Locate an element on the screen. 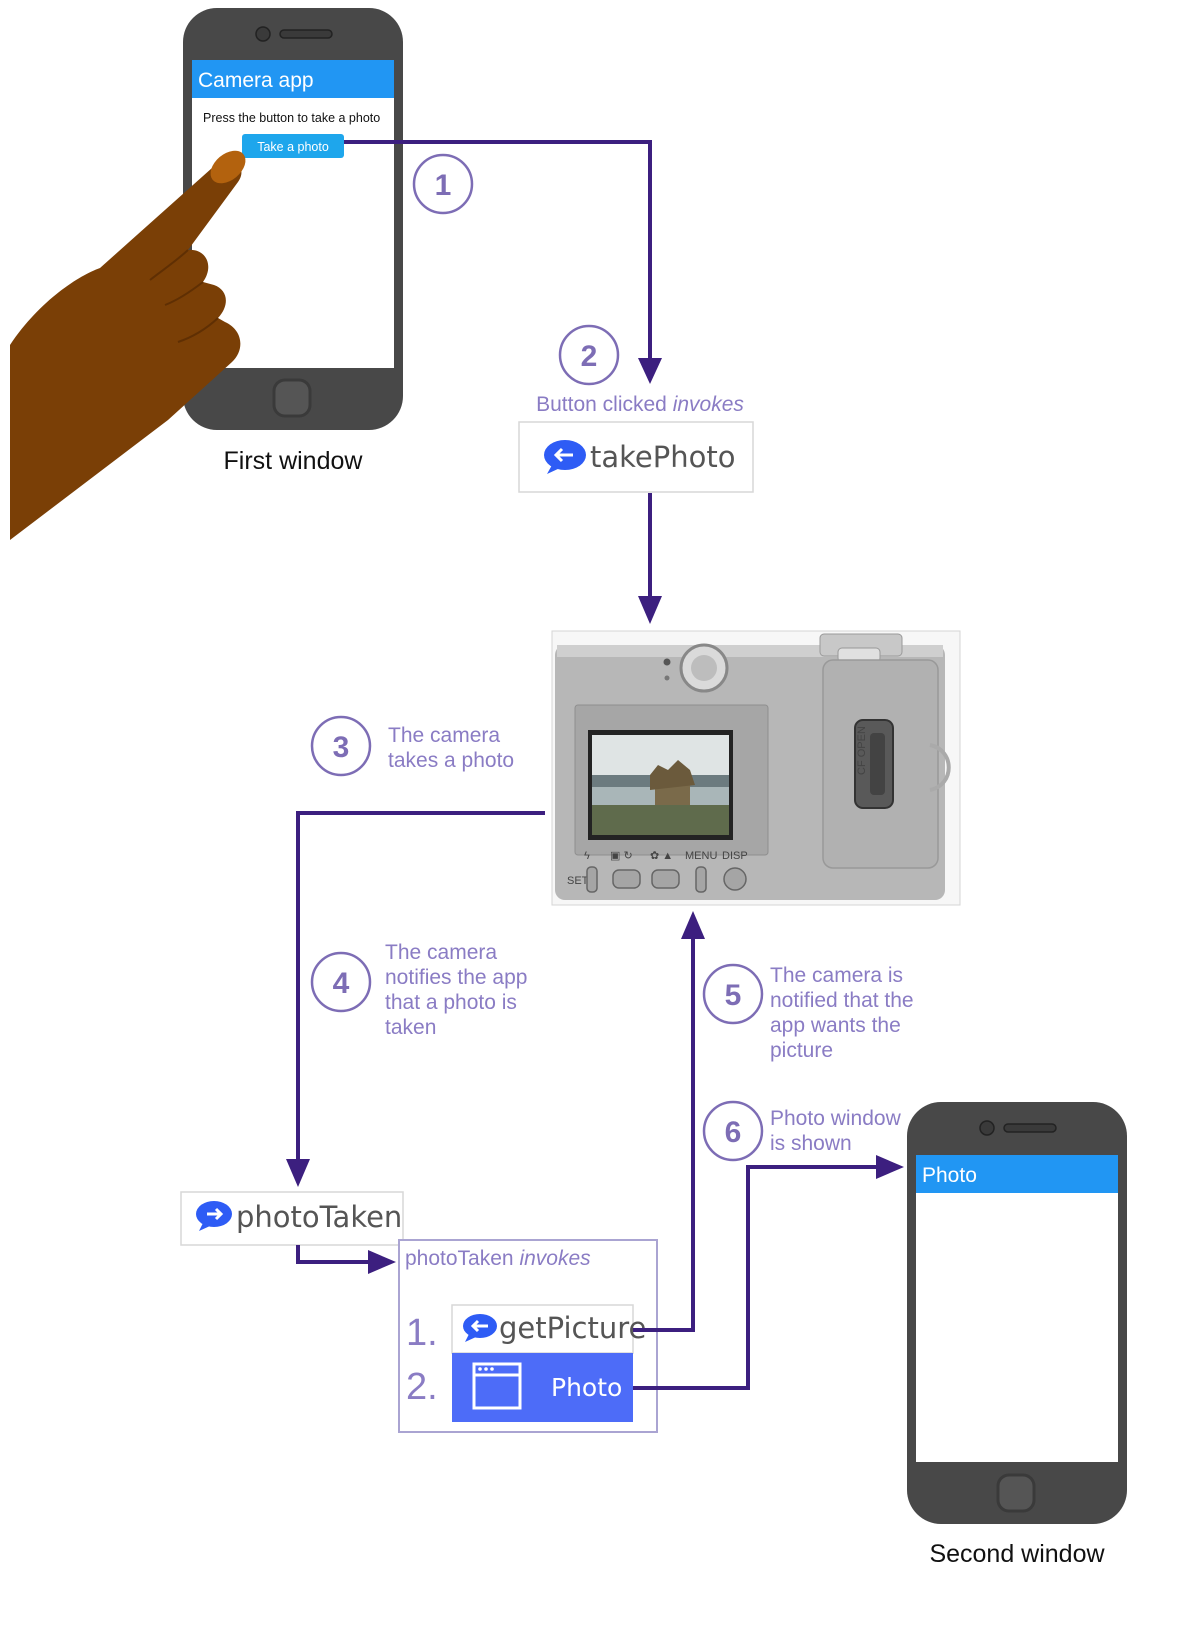 The image size is (1187, 1652). step-5-number: 5 is located at coordinates (733, 995).